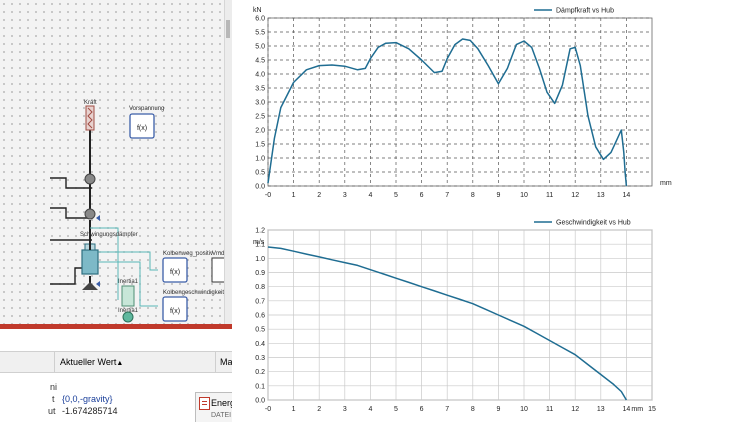  I want to click on x-tick-label: 15, so click(652, 409).